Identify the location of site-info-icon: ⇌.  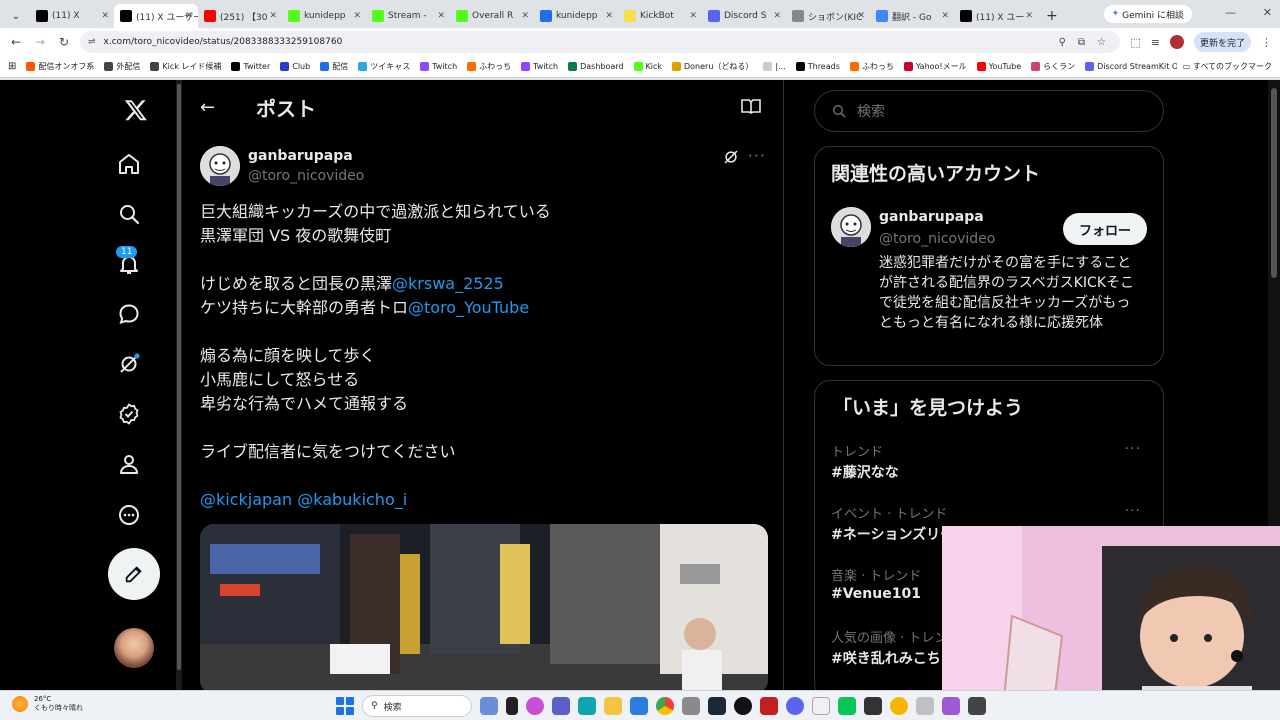
(92, 42).